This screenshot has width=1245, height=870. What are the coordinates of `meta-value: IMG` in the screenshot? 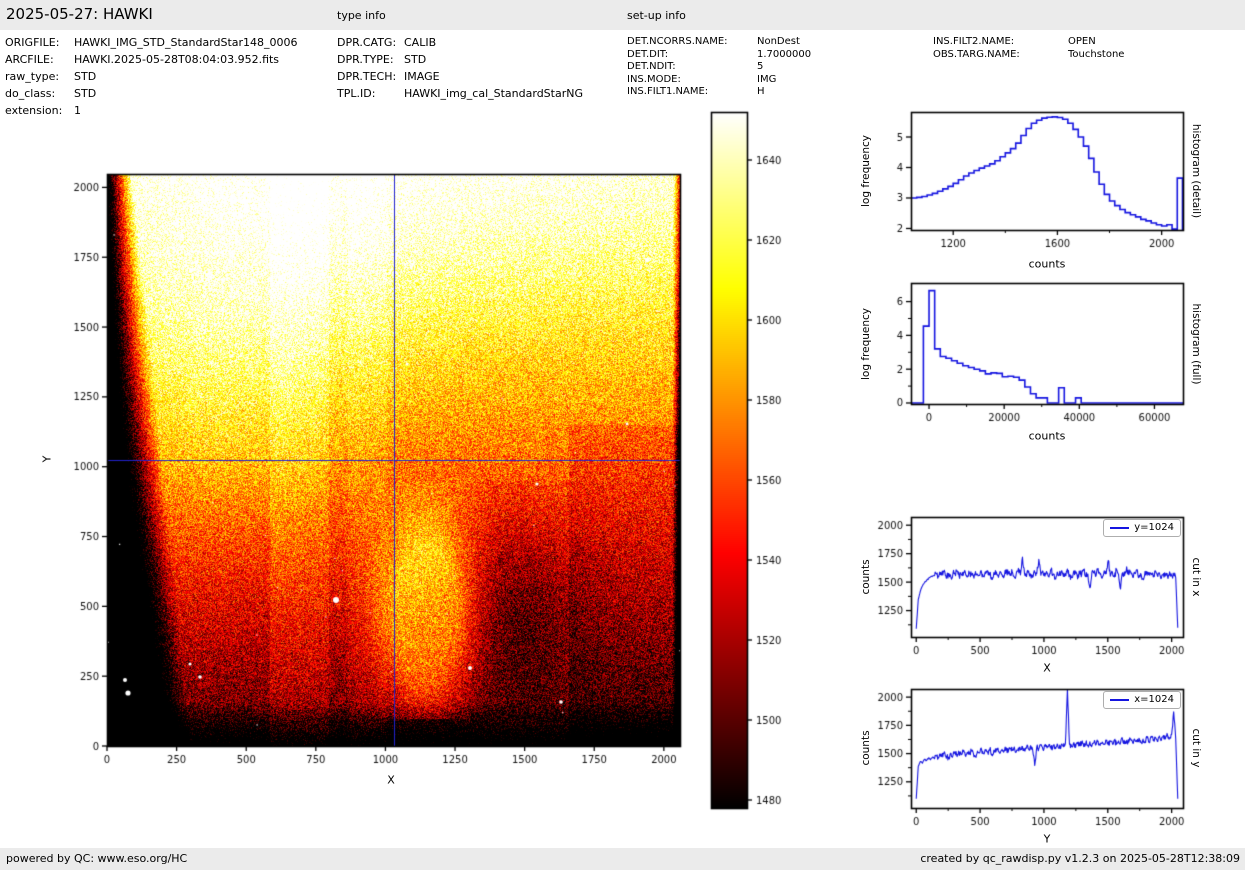 It's located at (767, 79).